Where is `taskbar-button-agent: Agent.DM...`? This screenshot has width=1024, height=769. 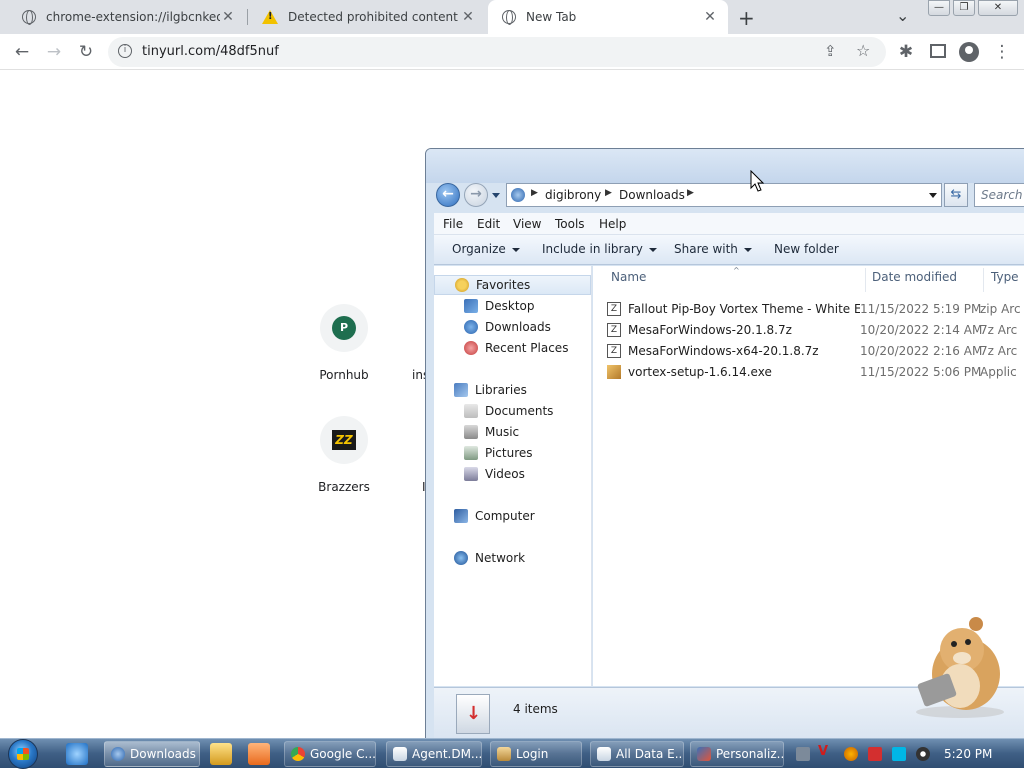
taskbar-button-agent: Agent.DM... is located at coordinates (434, 754).